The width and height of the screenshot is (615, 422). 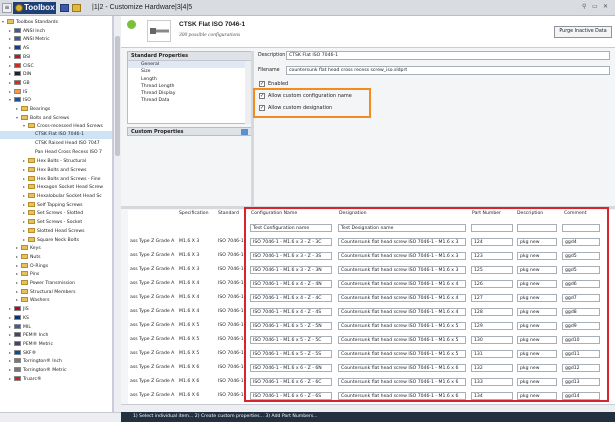 I want to click on add-property-icon, so click(x=244, y=132).